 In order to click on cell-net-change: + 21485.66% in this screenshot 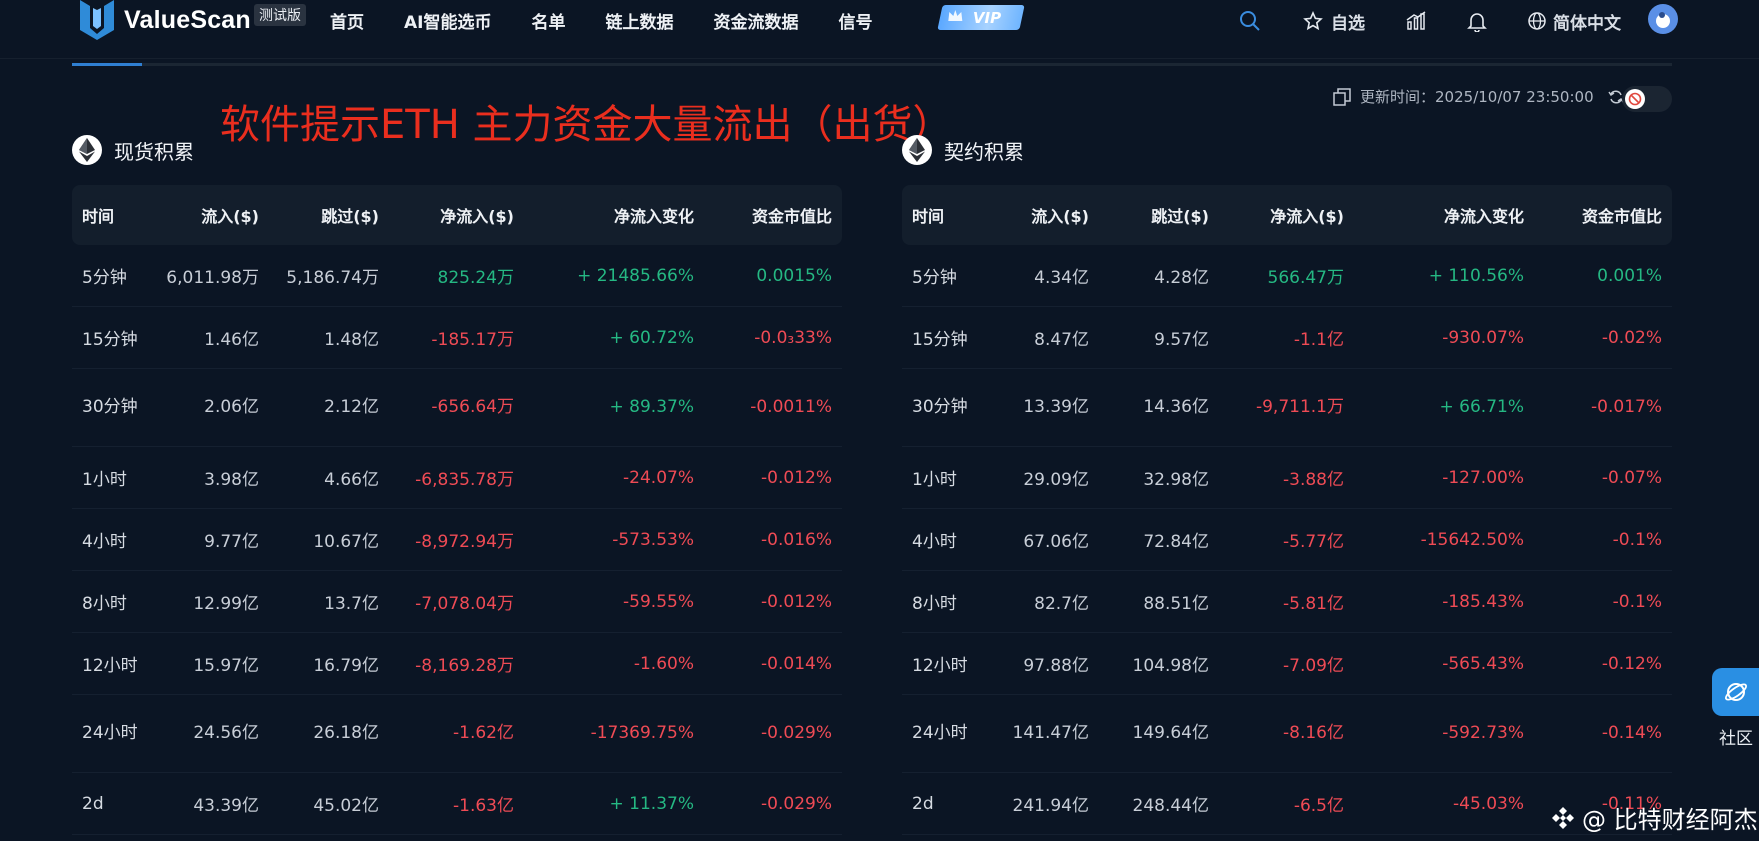, I will do `click(605, 276)`.